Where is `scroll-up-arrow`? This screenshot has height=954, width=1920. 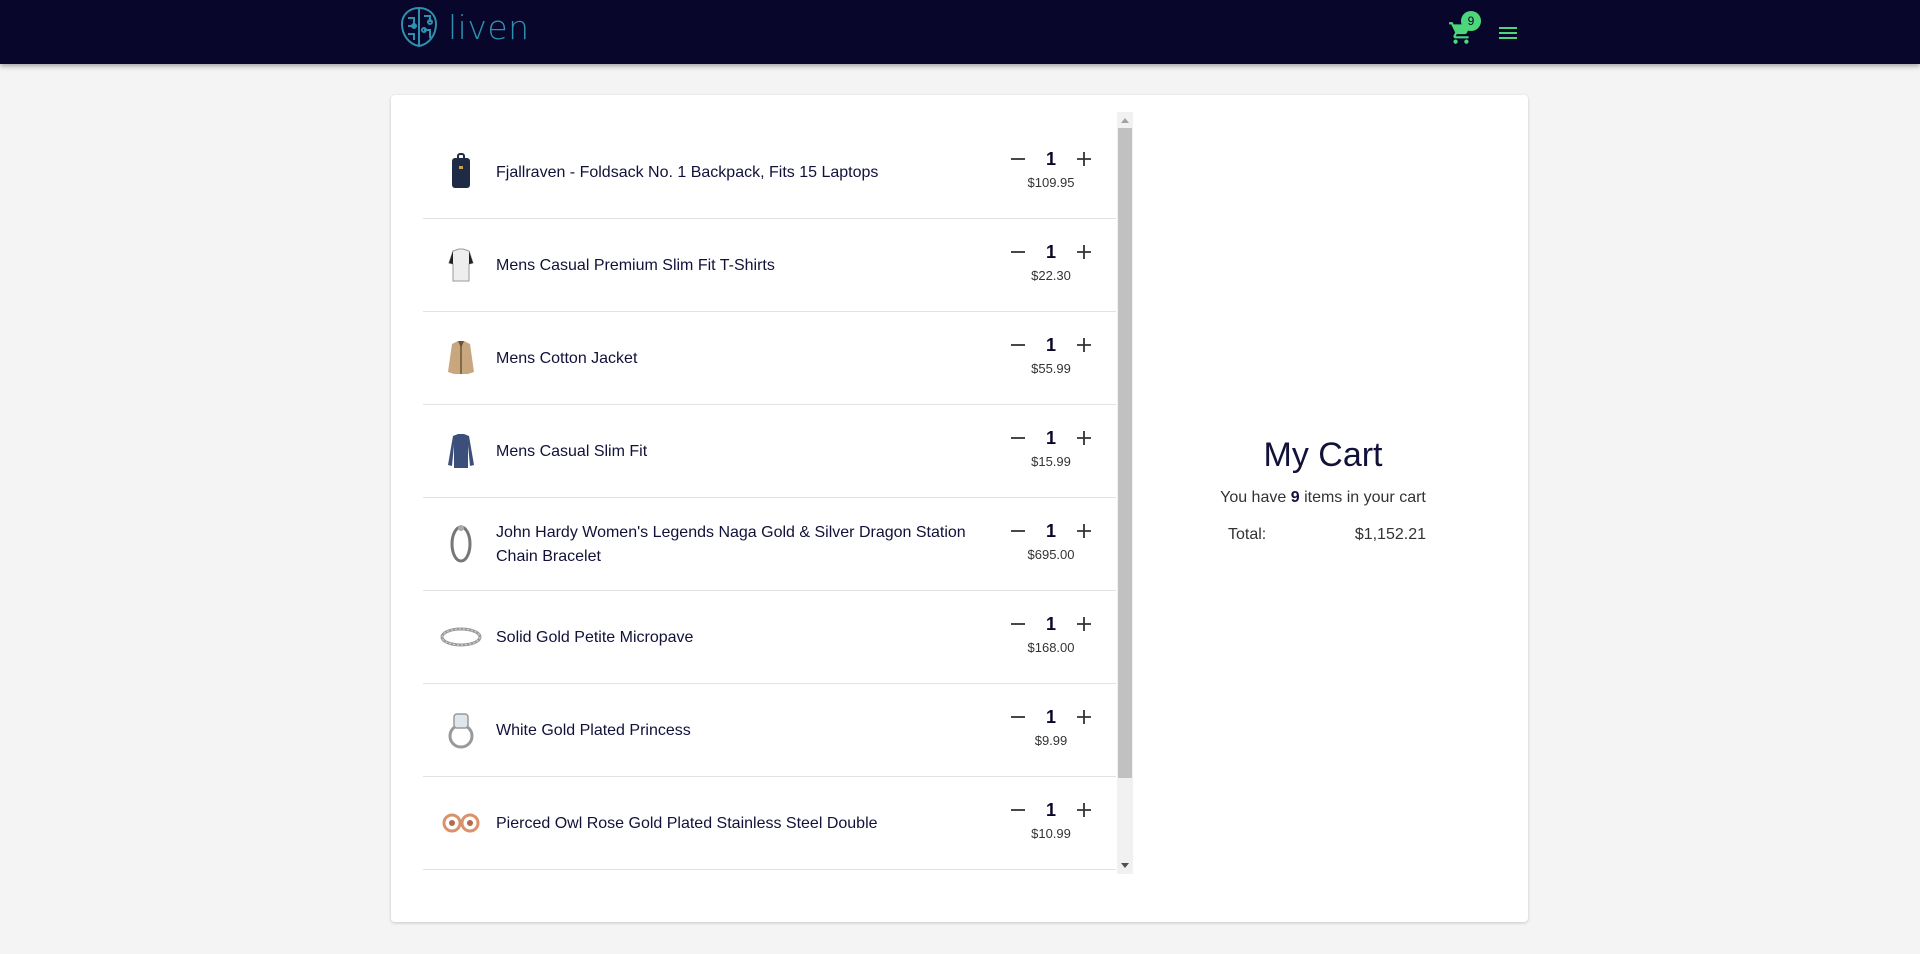 scroll-up-arrow is located at coordinates (1125, 120).